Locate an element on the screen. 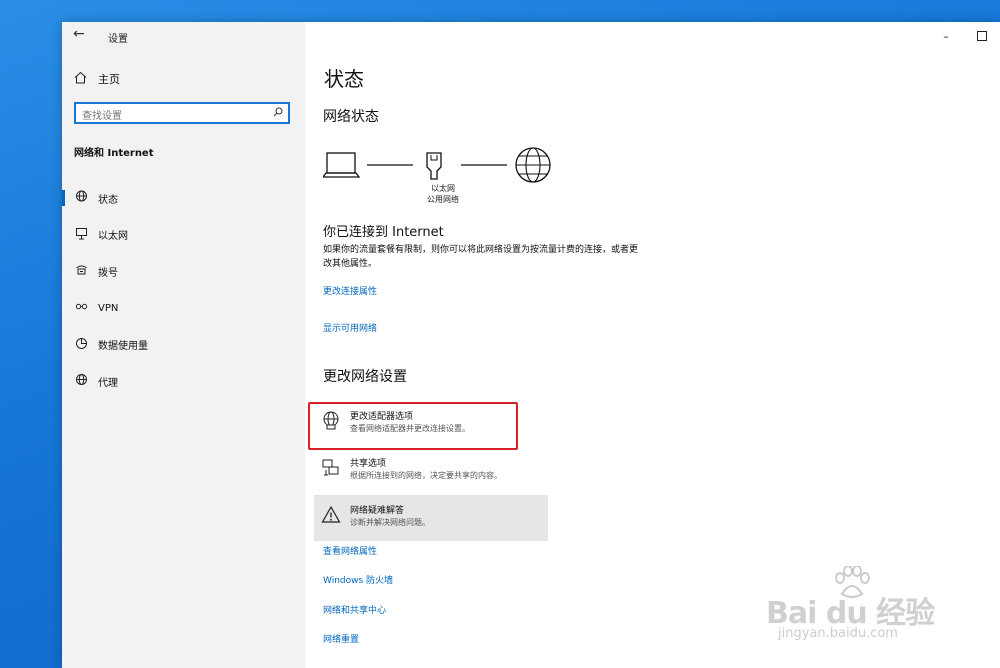 This screenshot has height=668, width=1000. sidebar-item-ethernet: 以太网 is located at coordinates (183, 235).